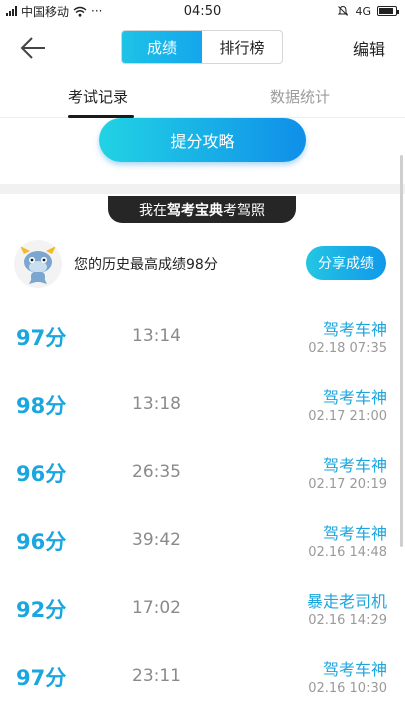 The image size is (405, 720). What do you see at coordinates (202, 334) in the screenshot?
I see `record-row: 97分 13:14 驾考车神 02.18 07:35` at bounding box center [202, 334].